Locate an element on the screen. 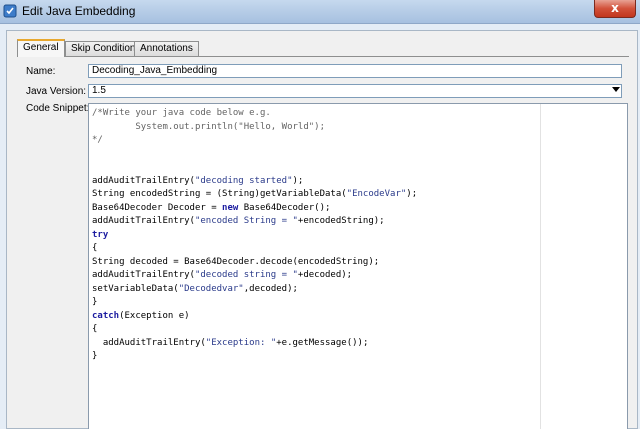 The image size is (640, 429). code-token: +encodedString); is located at coordinates (341, 221).